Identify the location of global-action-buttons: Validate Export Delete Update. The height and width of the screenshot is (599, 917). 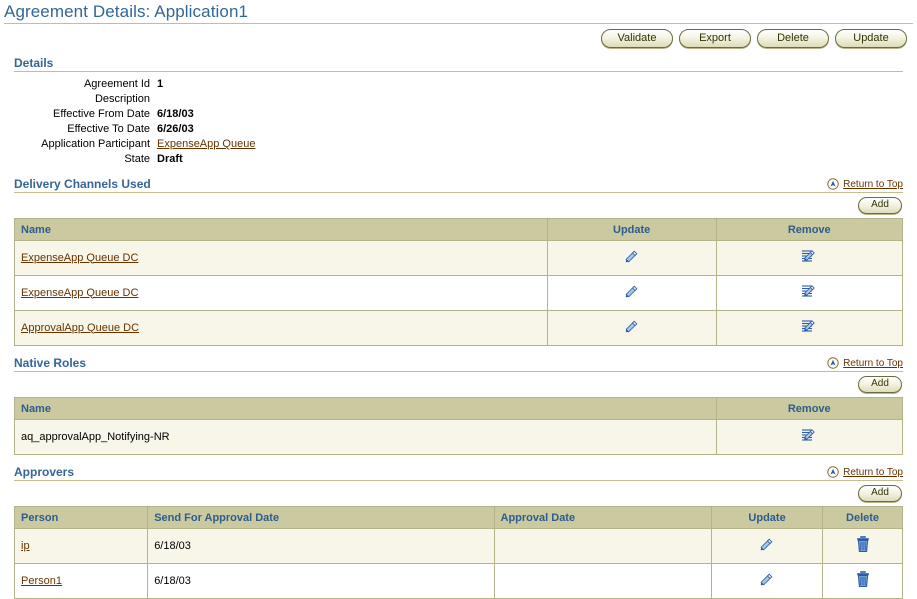
(458, 36).